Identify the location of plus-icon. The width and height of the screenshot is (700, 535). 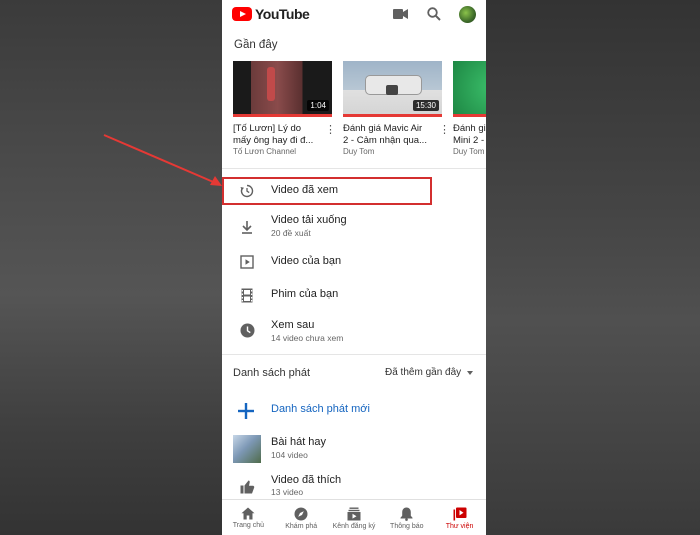
(246, 411).